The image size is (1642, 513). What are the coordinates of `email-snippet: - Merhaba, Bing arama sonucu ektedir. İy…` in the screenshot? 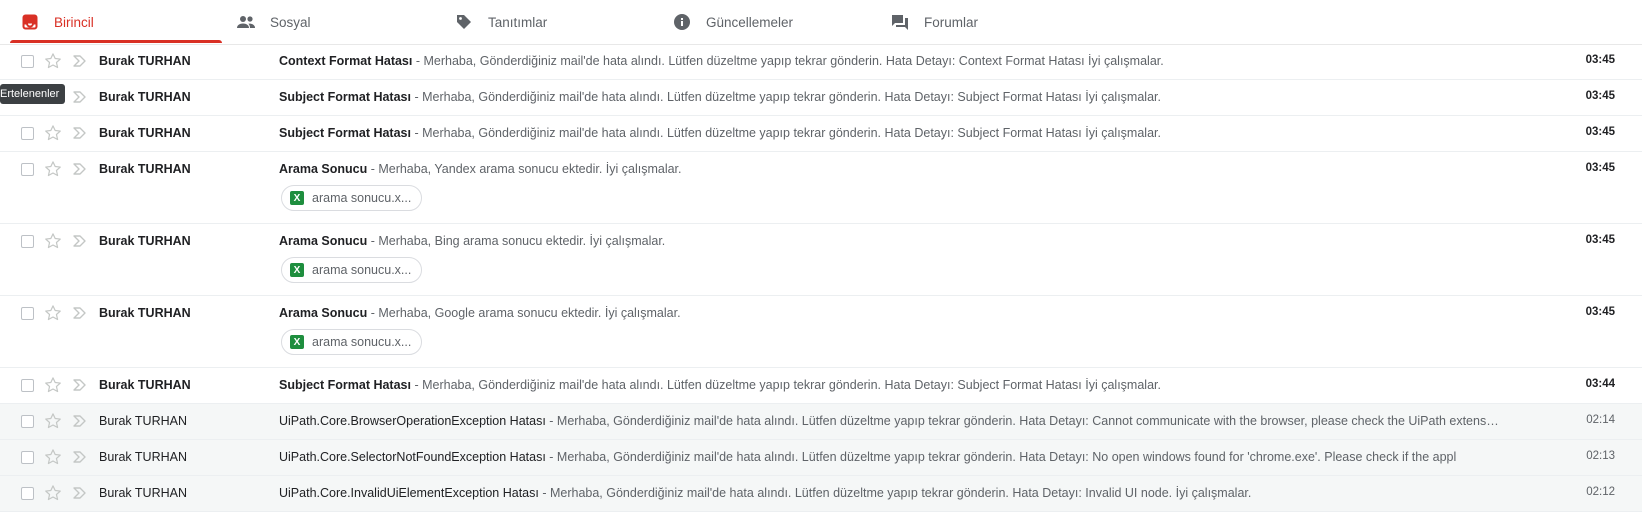 It's located at (516, 241).